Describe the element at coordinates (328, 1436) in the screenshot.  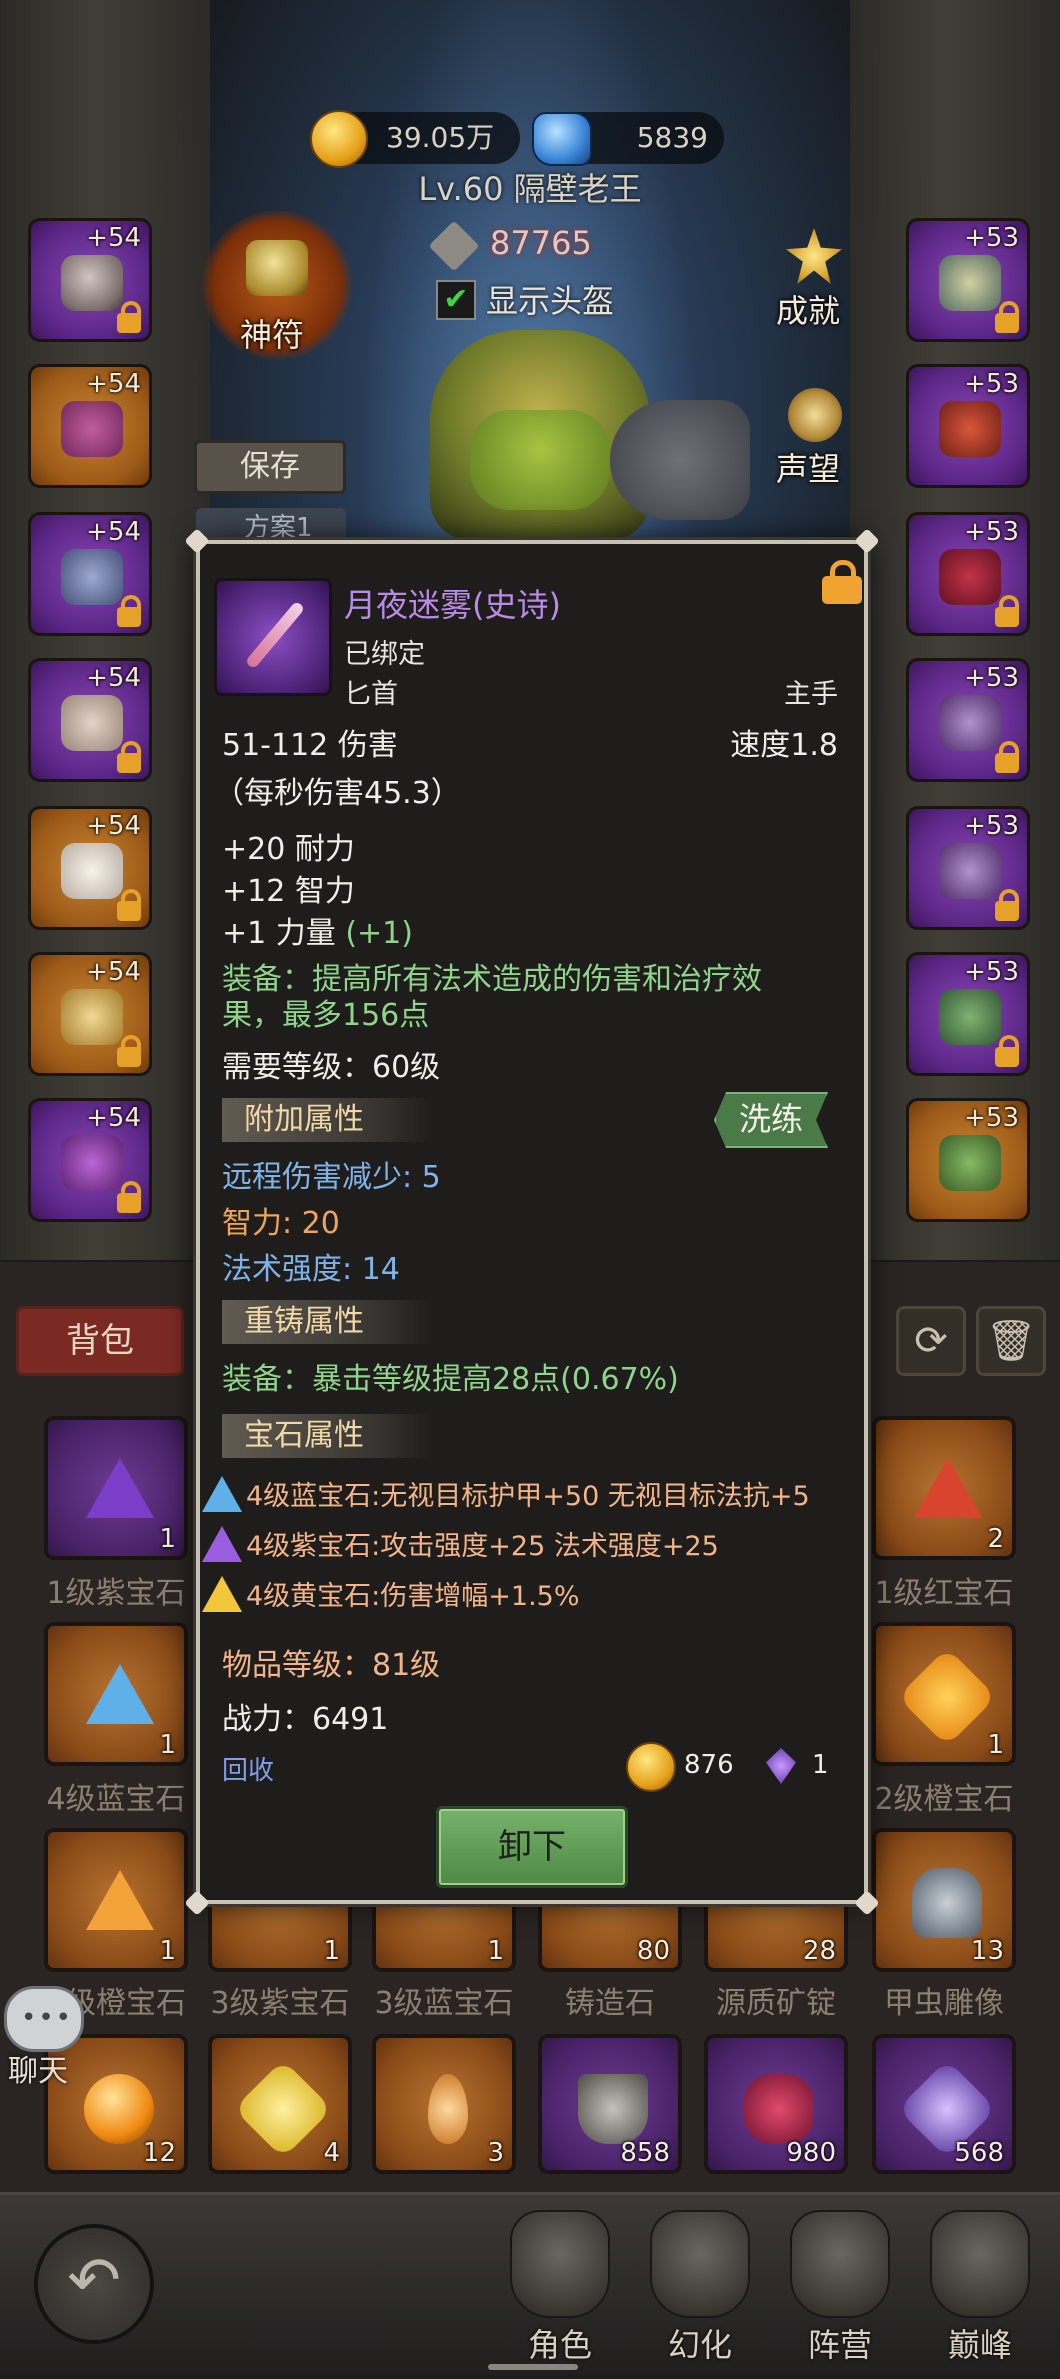
I see `gem-attributes-header: 宝石属性` at that location.